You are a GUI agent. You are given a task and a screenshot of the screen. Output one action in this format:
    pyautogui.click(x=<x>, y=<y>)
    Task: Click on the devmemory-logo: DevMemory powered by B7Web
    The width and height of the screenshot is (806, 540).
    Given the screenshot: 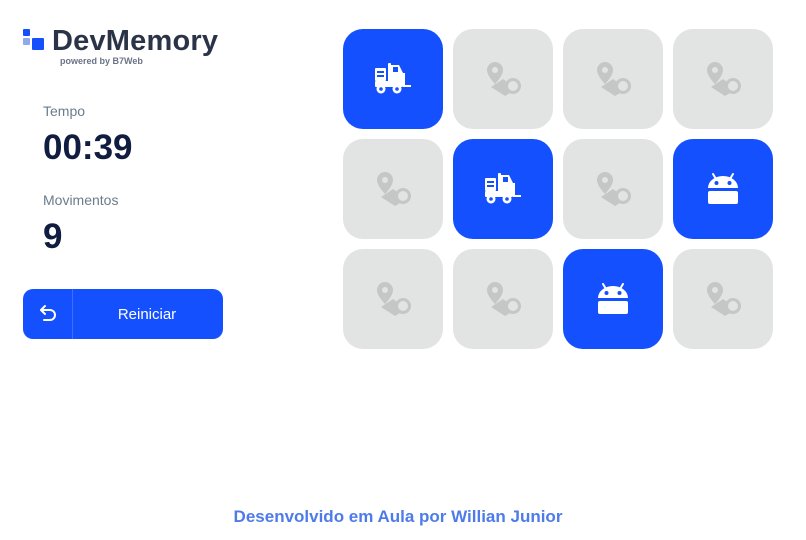 What is the action you would take?
    pyautogui.click(x=120, y=46)
    